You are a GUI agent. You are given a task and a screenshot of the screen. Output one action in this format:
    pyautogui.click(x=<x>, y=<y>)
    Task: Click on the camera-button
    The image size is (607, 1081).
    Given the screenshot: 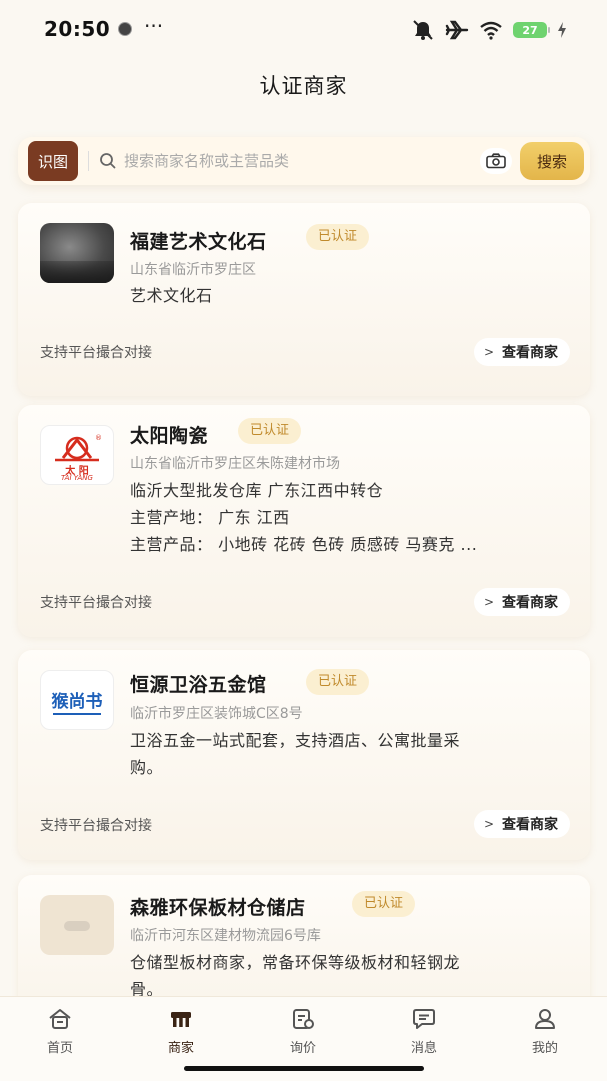 What is the action you would take?
    pyautogui.click(x=496, y=161)
    